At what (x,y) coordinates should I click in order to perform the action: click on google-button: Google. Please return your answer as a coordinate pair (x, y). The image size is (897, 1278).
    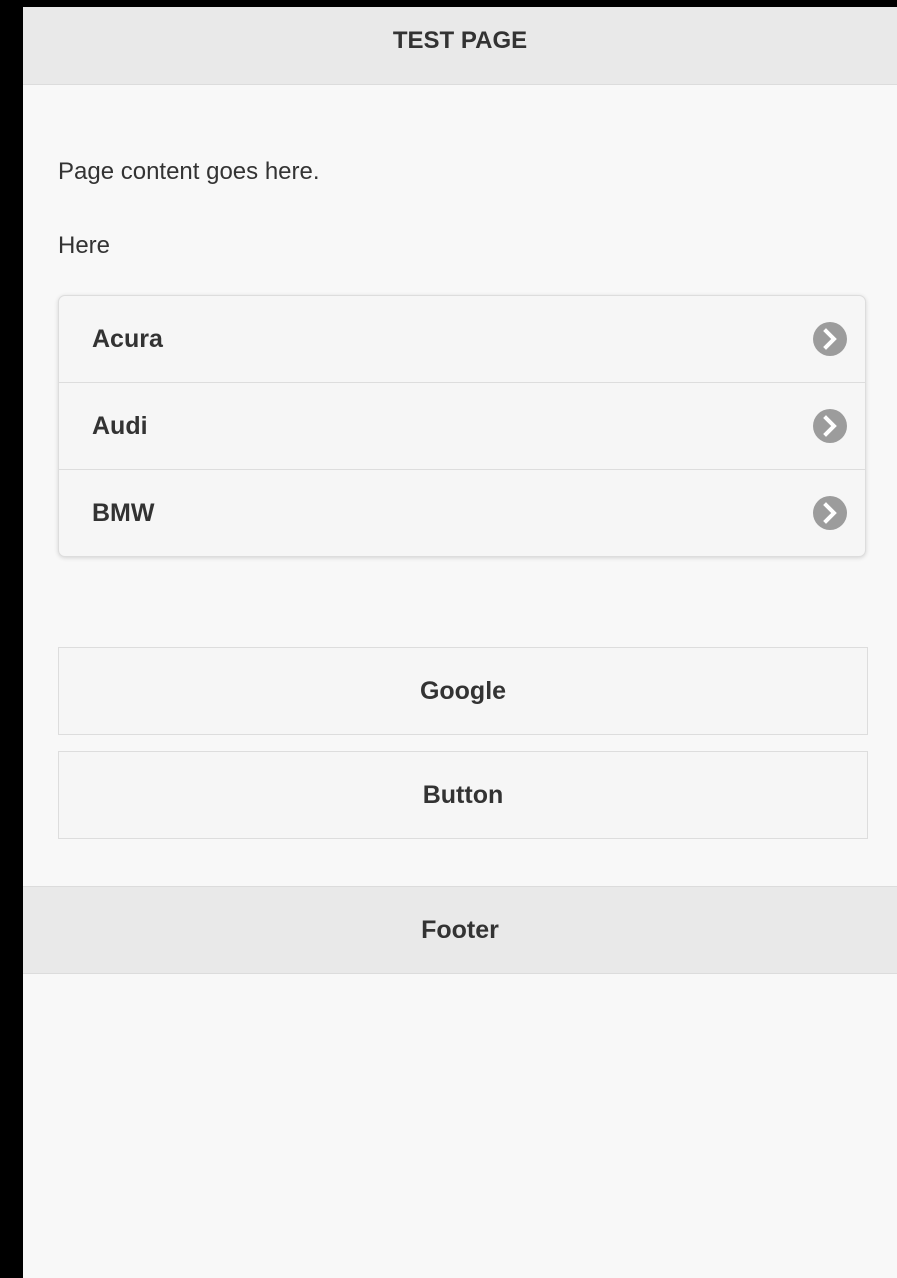
    Looking at the image, I should click on (463, 691).